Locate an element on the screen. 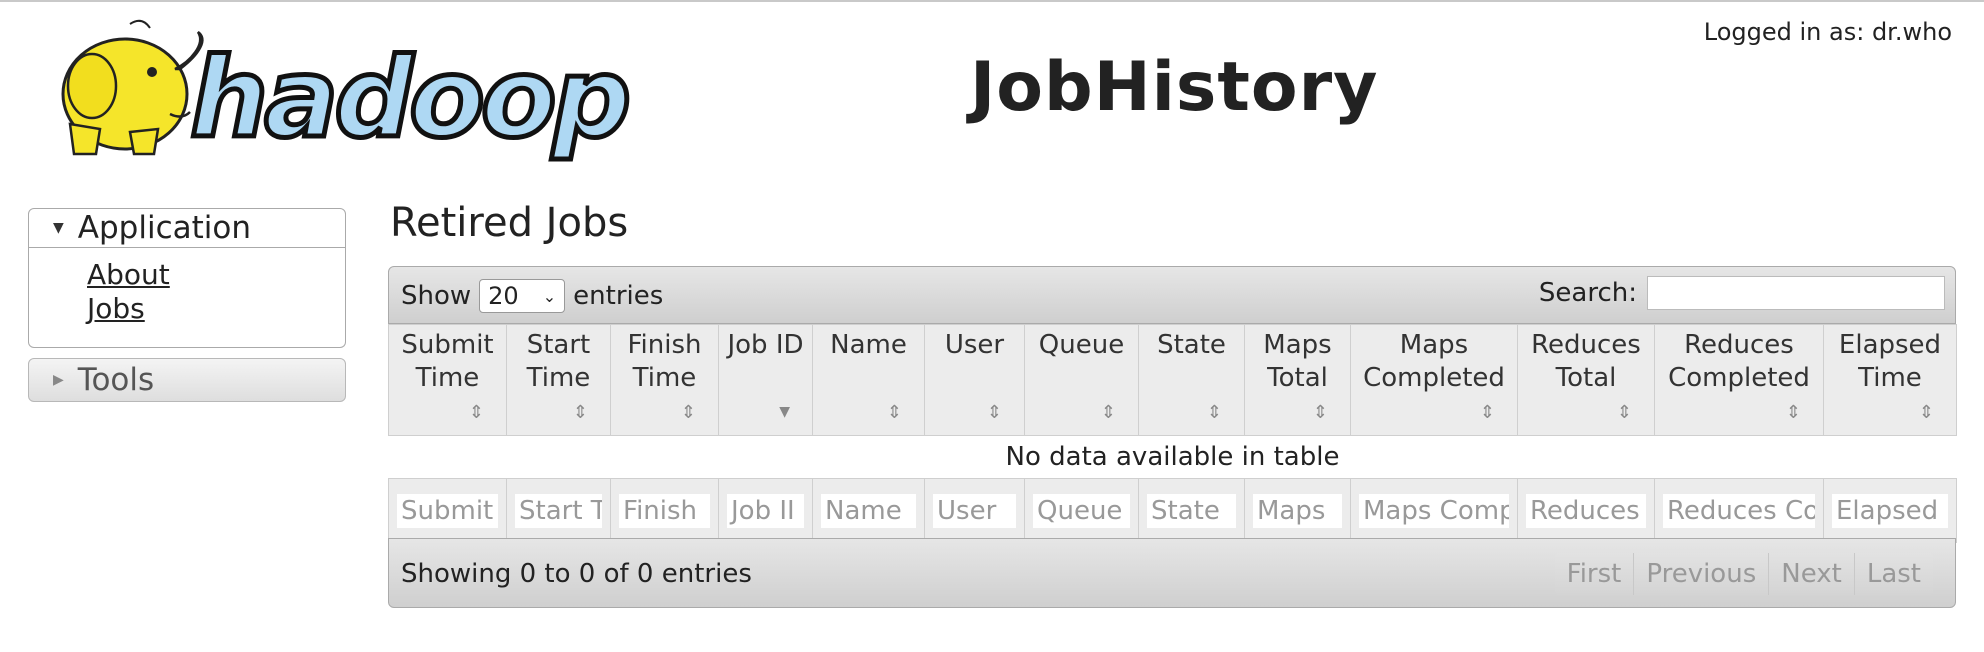 Image resolution: width=1984 pixels, height=652 pixels. chevron-down-icon: ⌄ is located at coordinates (549, 296).